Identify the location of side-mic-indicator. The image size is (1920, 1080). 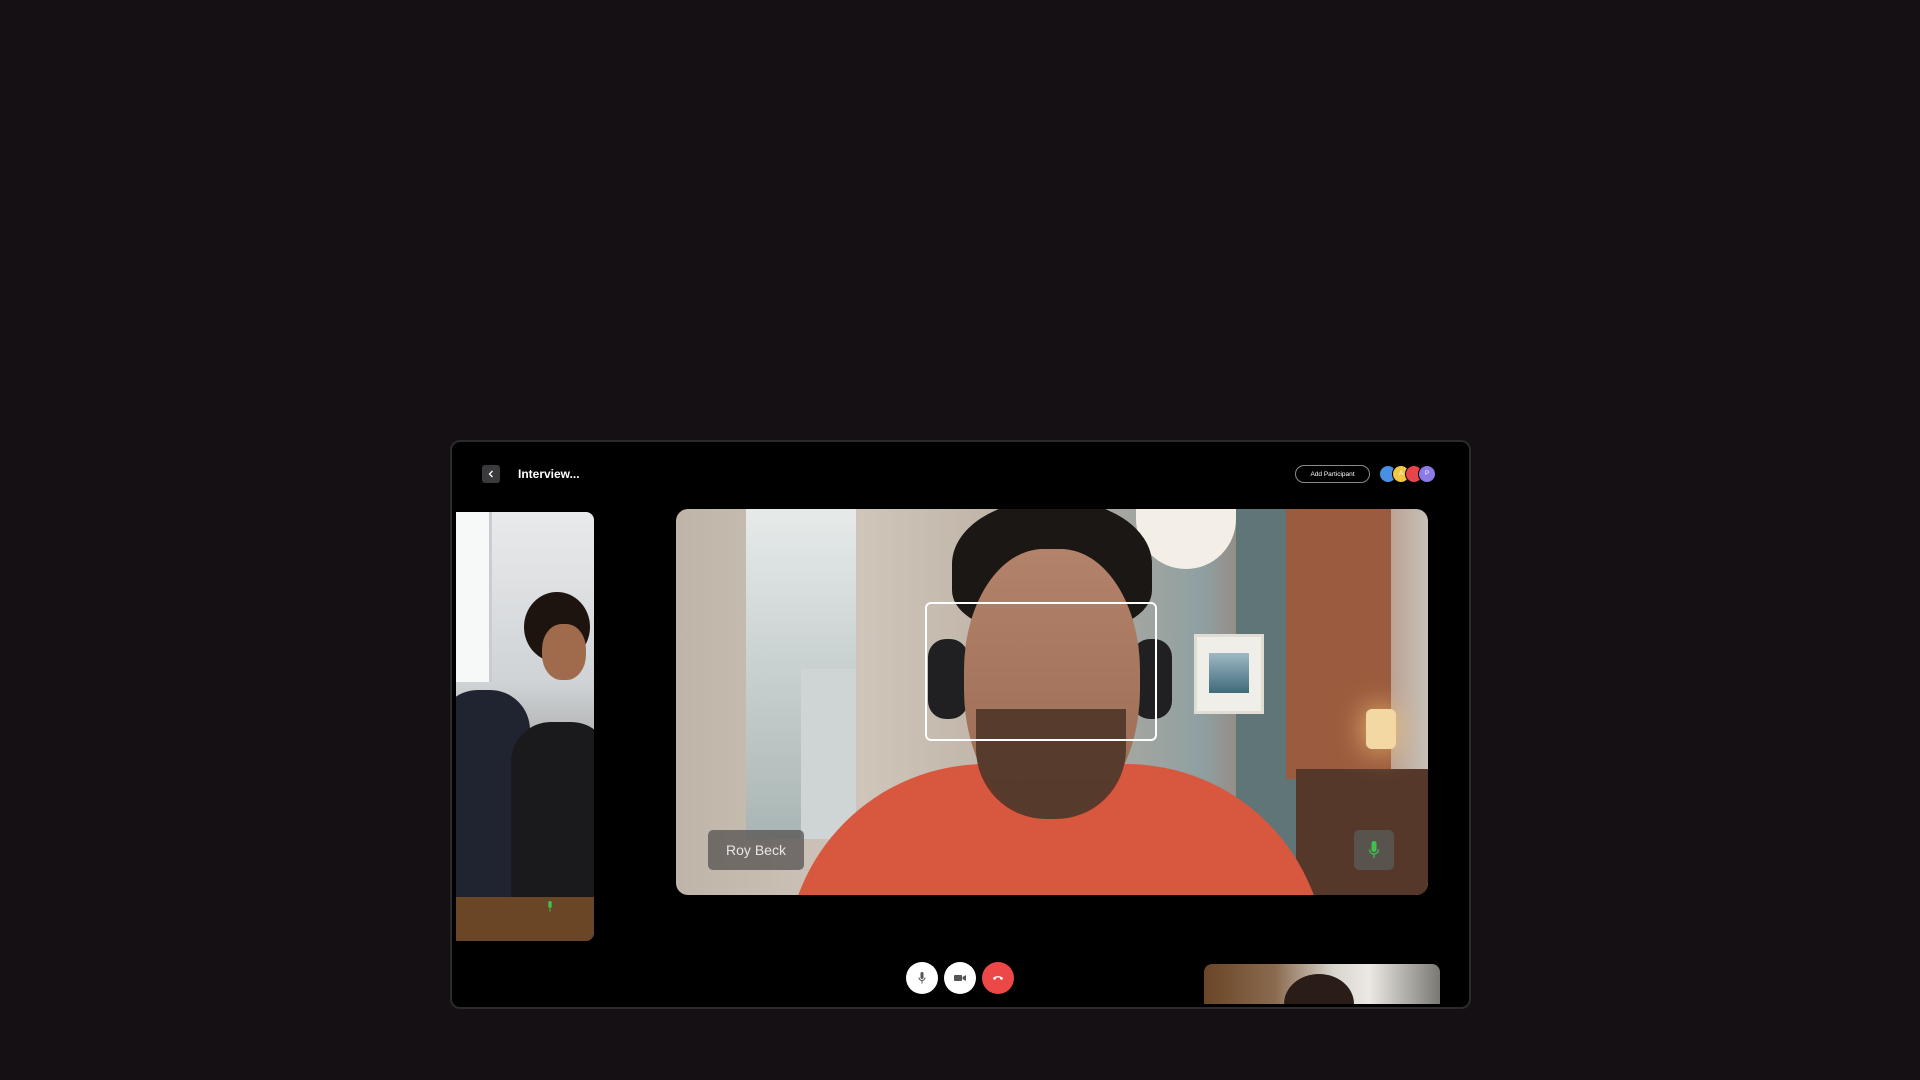
(550, 906).